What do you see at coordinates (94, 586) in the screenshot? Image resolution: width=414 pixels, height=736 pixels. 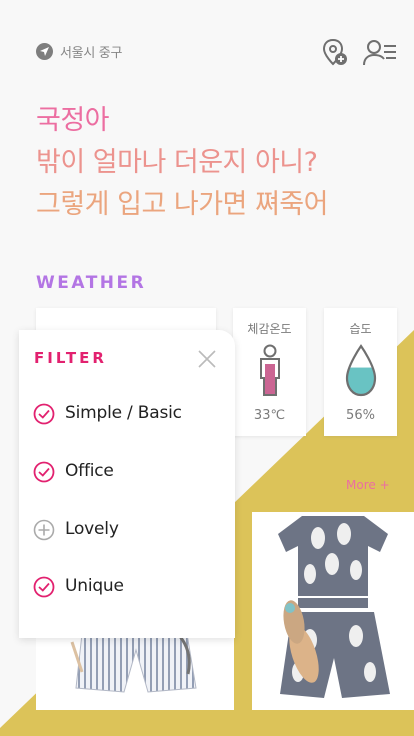 I see `filter-option-label: Unique` at bounding box center [94, 586].